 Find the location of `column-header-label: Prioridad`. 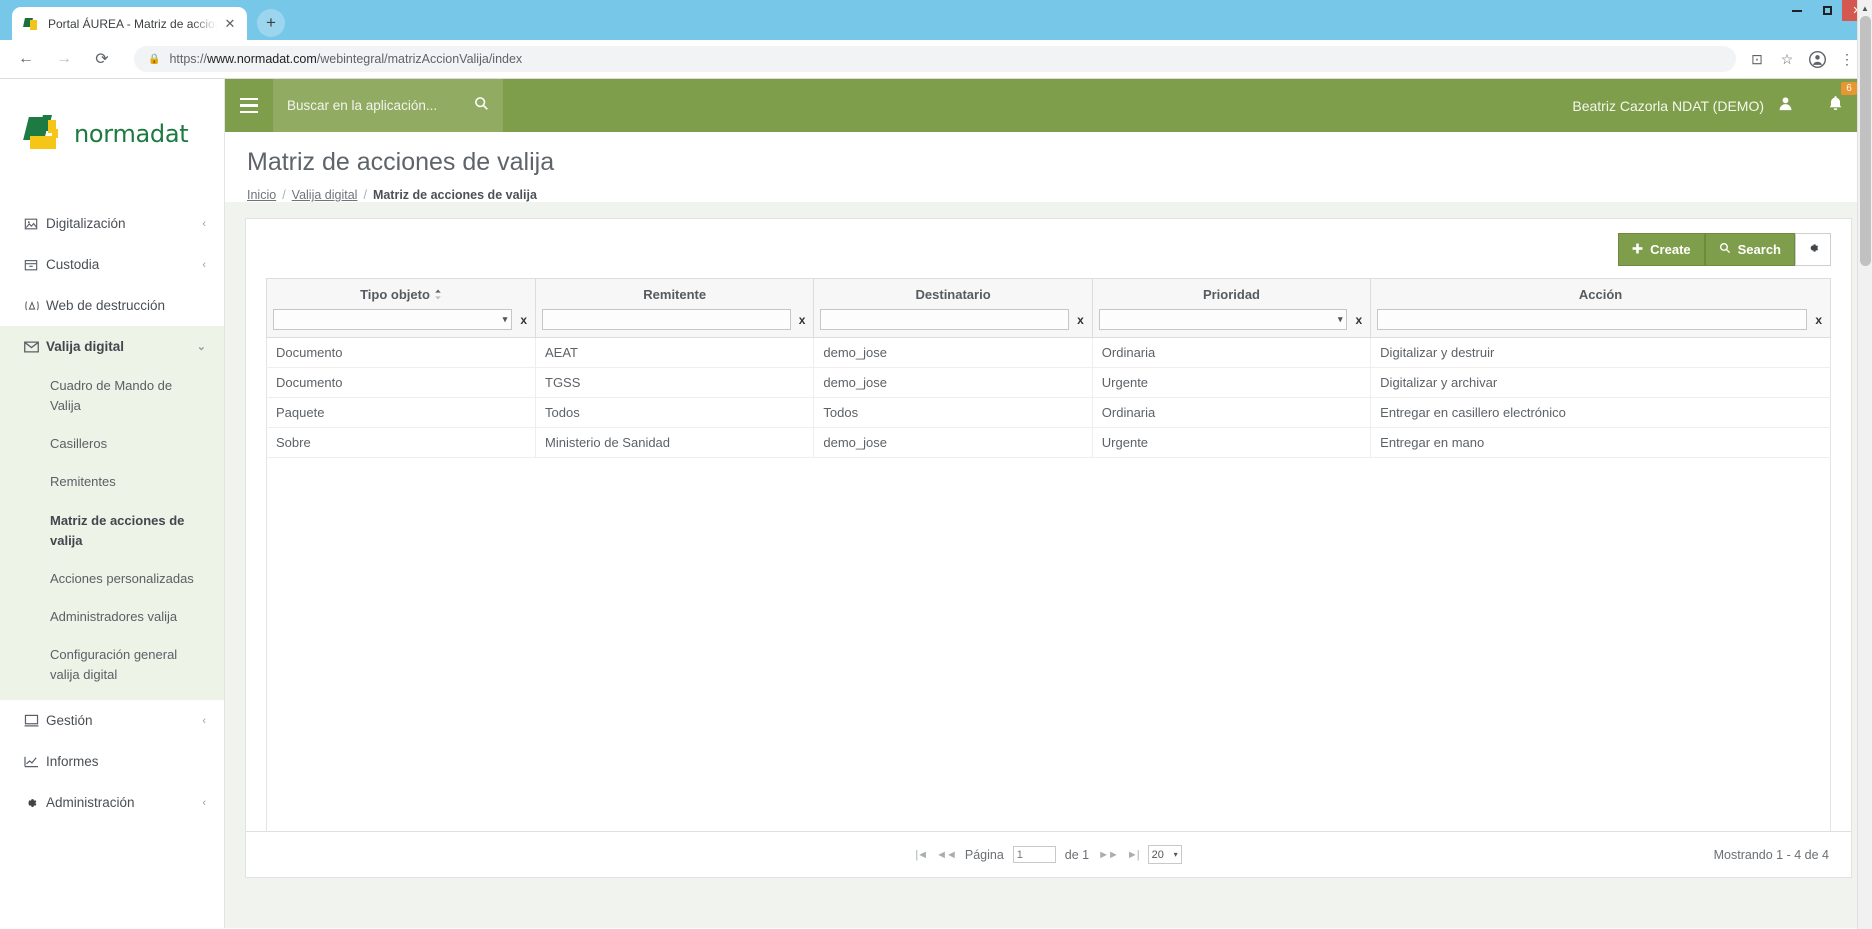

column-header-label: Prioridad is located at coordinates (1231, 294).